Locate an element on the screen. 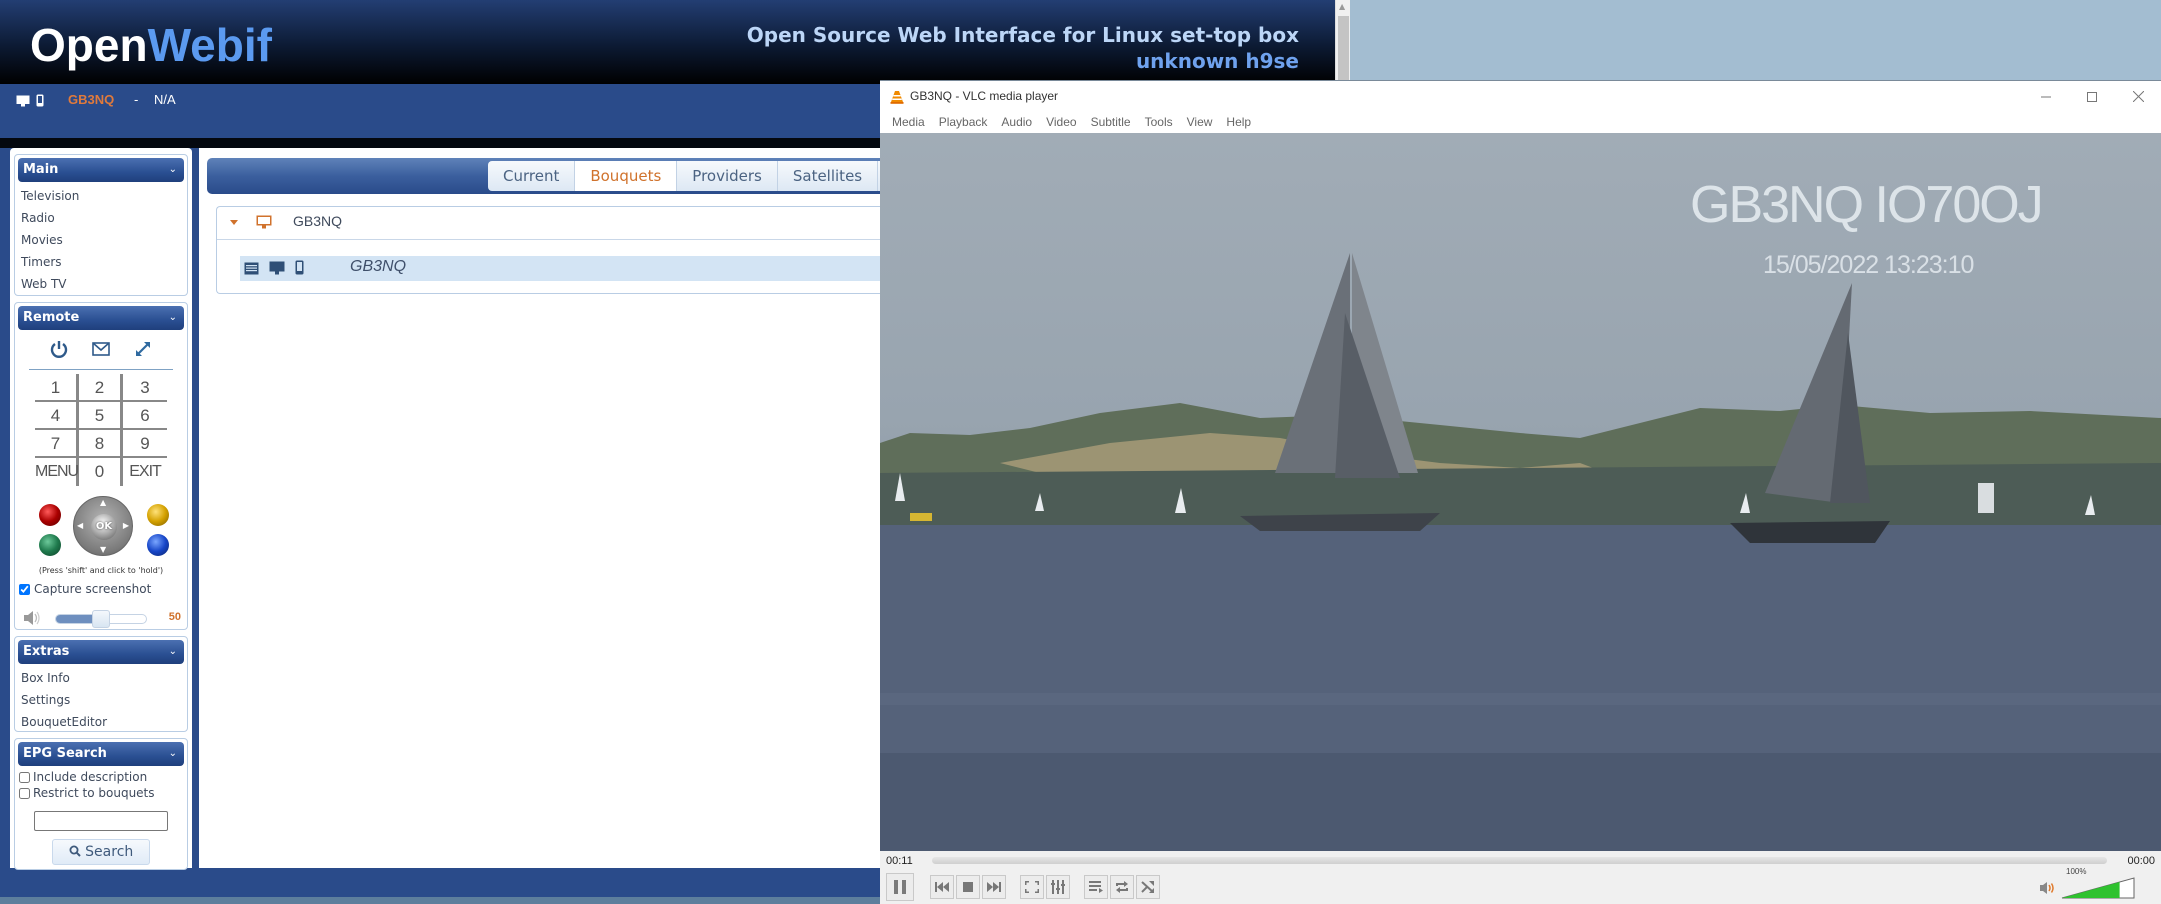 The height and width of the screenshot is (904, 2161). tab-providers: Providers is located at coordinates (727, 176).